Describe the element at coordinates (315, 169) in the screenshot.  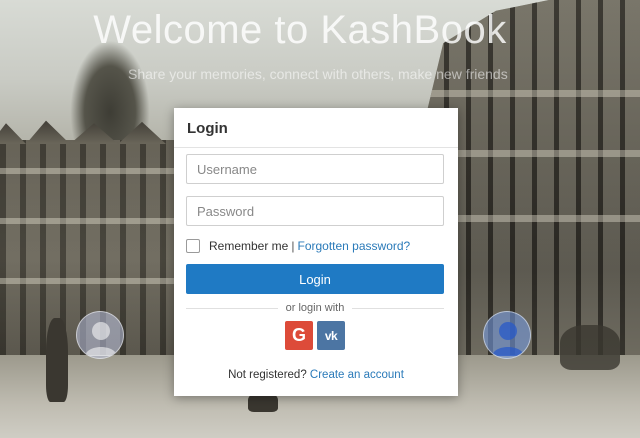
I see `username-input` at that location.